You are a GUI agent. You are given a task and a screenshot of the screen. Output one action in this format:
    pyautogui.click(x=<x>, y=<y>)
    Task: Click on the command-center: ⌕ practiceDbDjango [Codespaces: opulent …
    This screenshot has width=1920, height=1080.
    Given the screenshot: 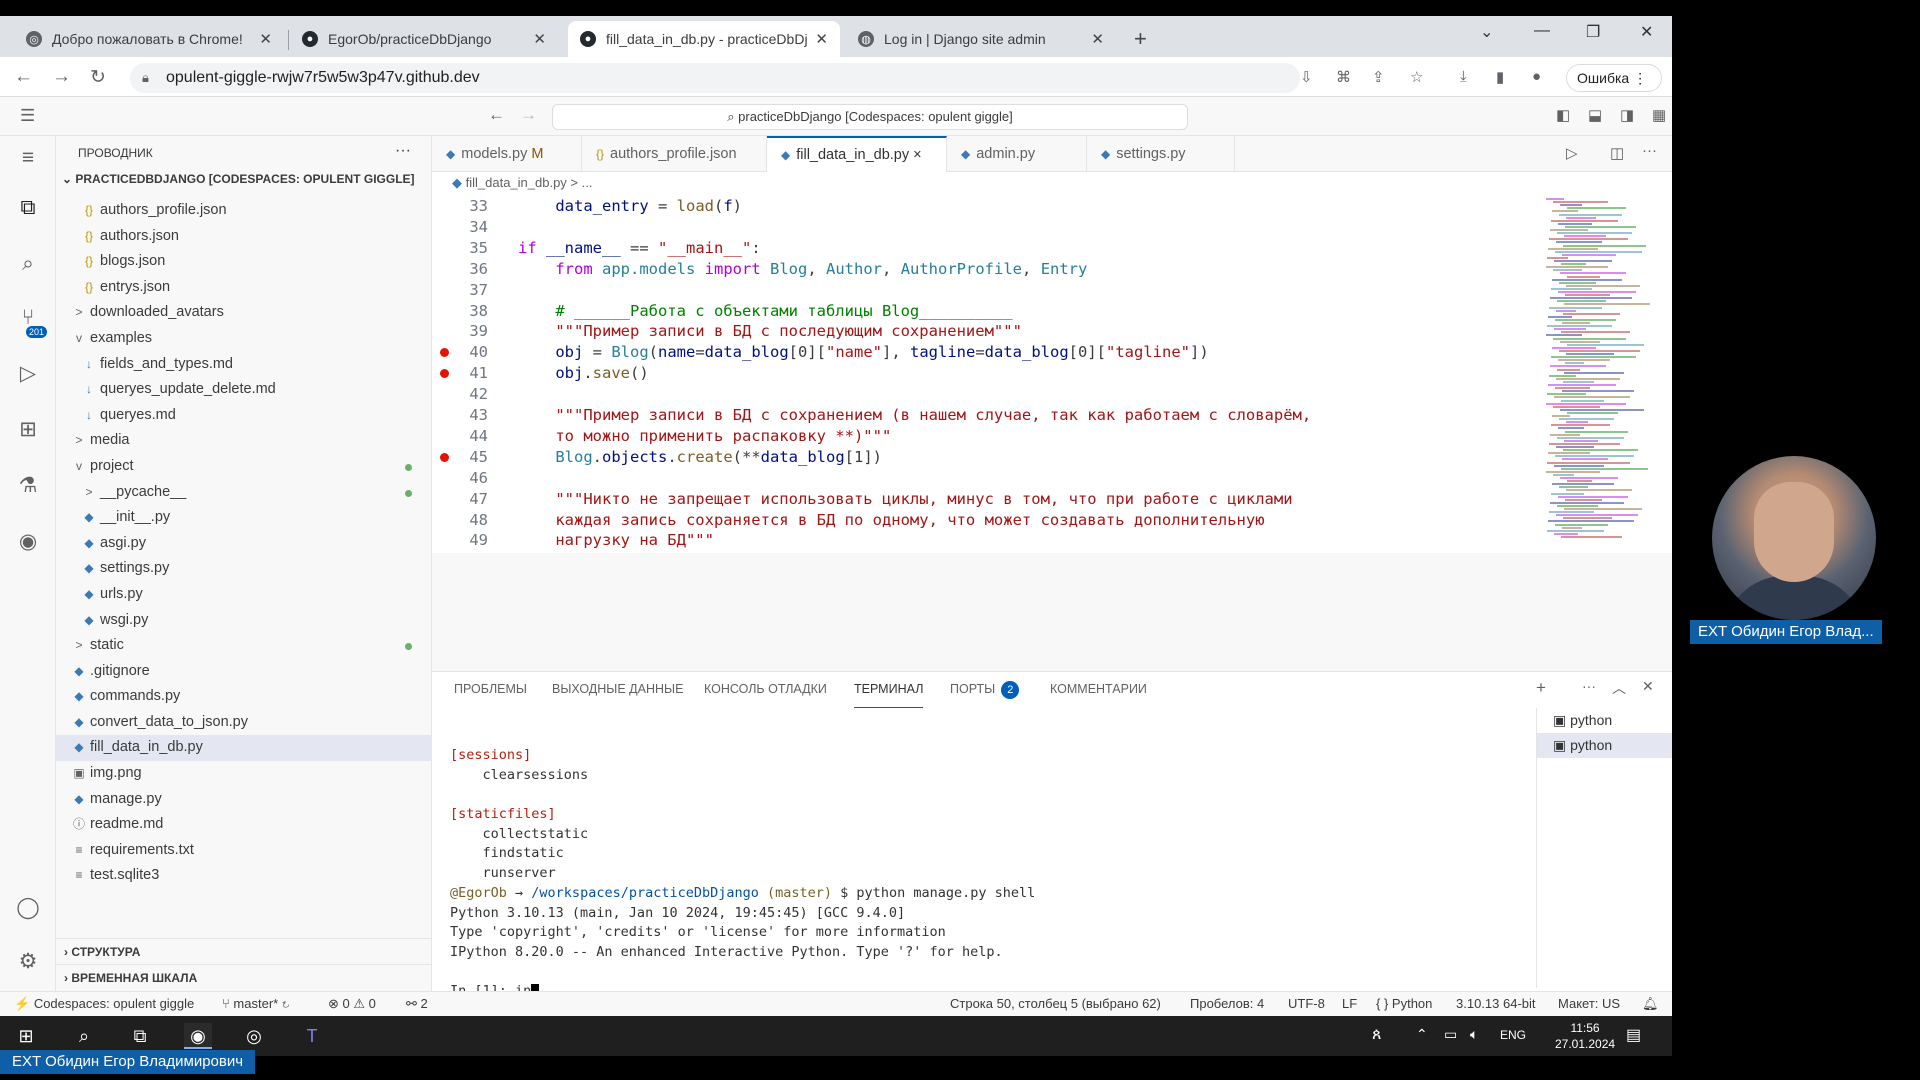 What is the action you would take?
    pyautogui.click(x=870, y=117)
    